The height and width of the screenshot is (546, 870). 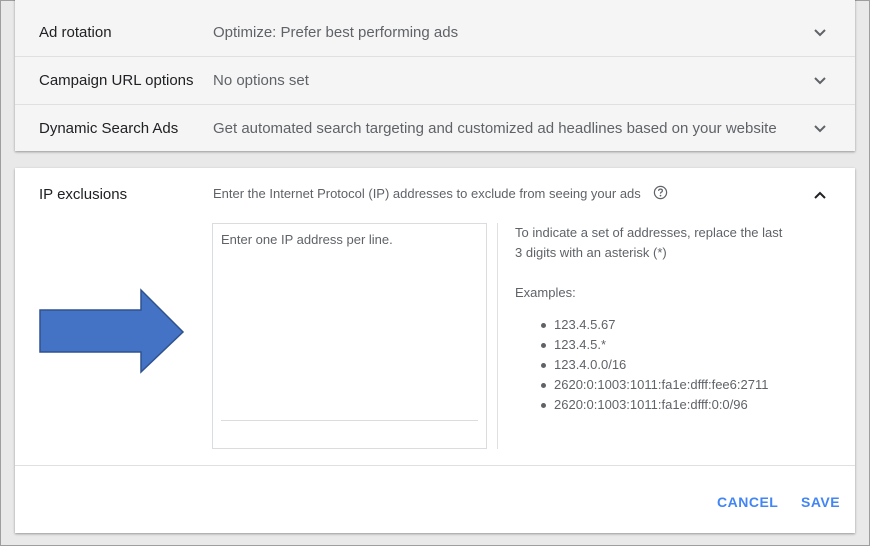 I want to click on settings-row-campaign-url-options: Campaign URL options No options set, so click(x=435, y=81).